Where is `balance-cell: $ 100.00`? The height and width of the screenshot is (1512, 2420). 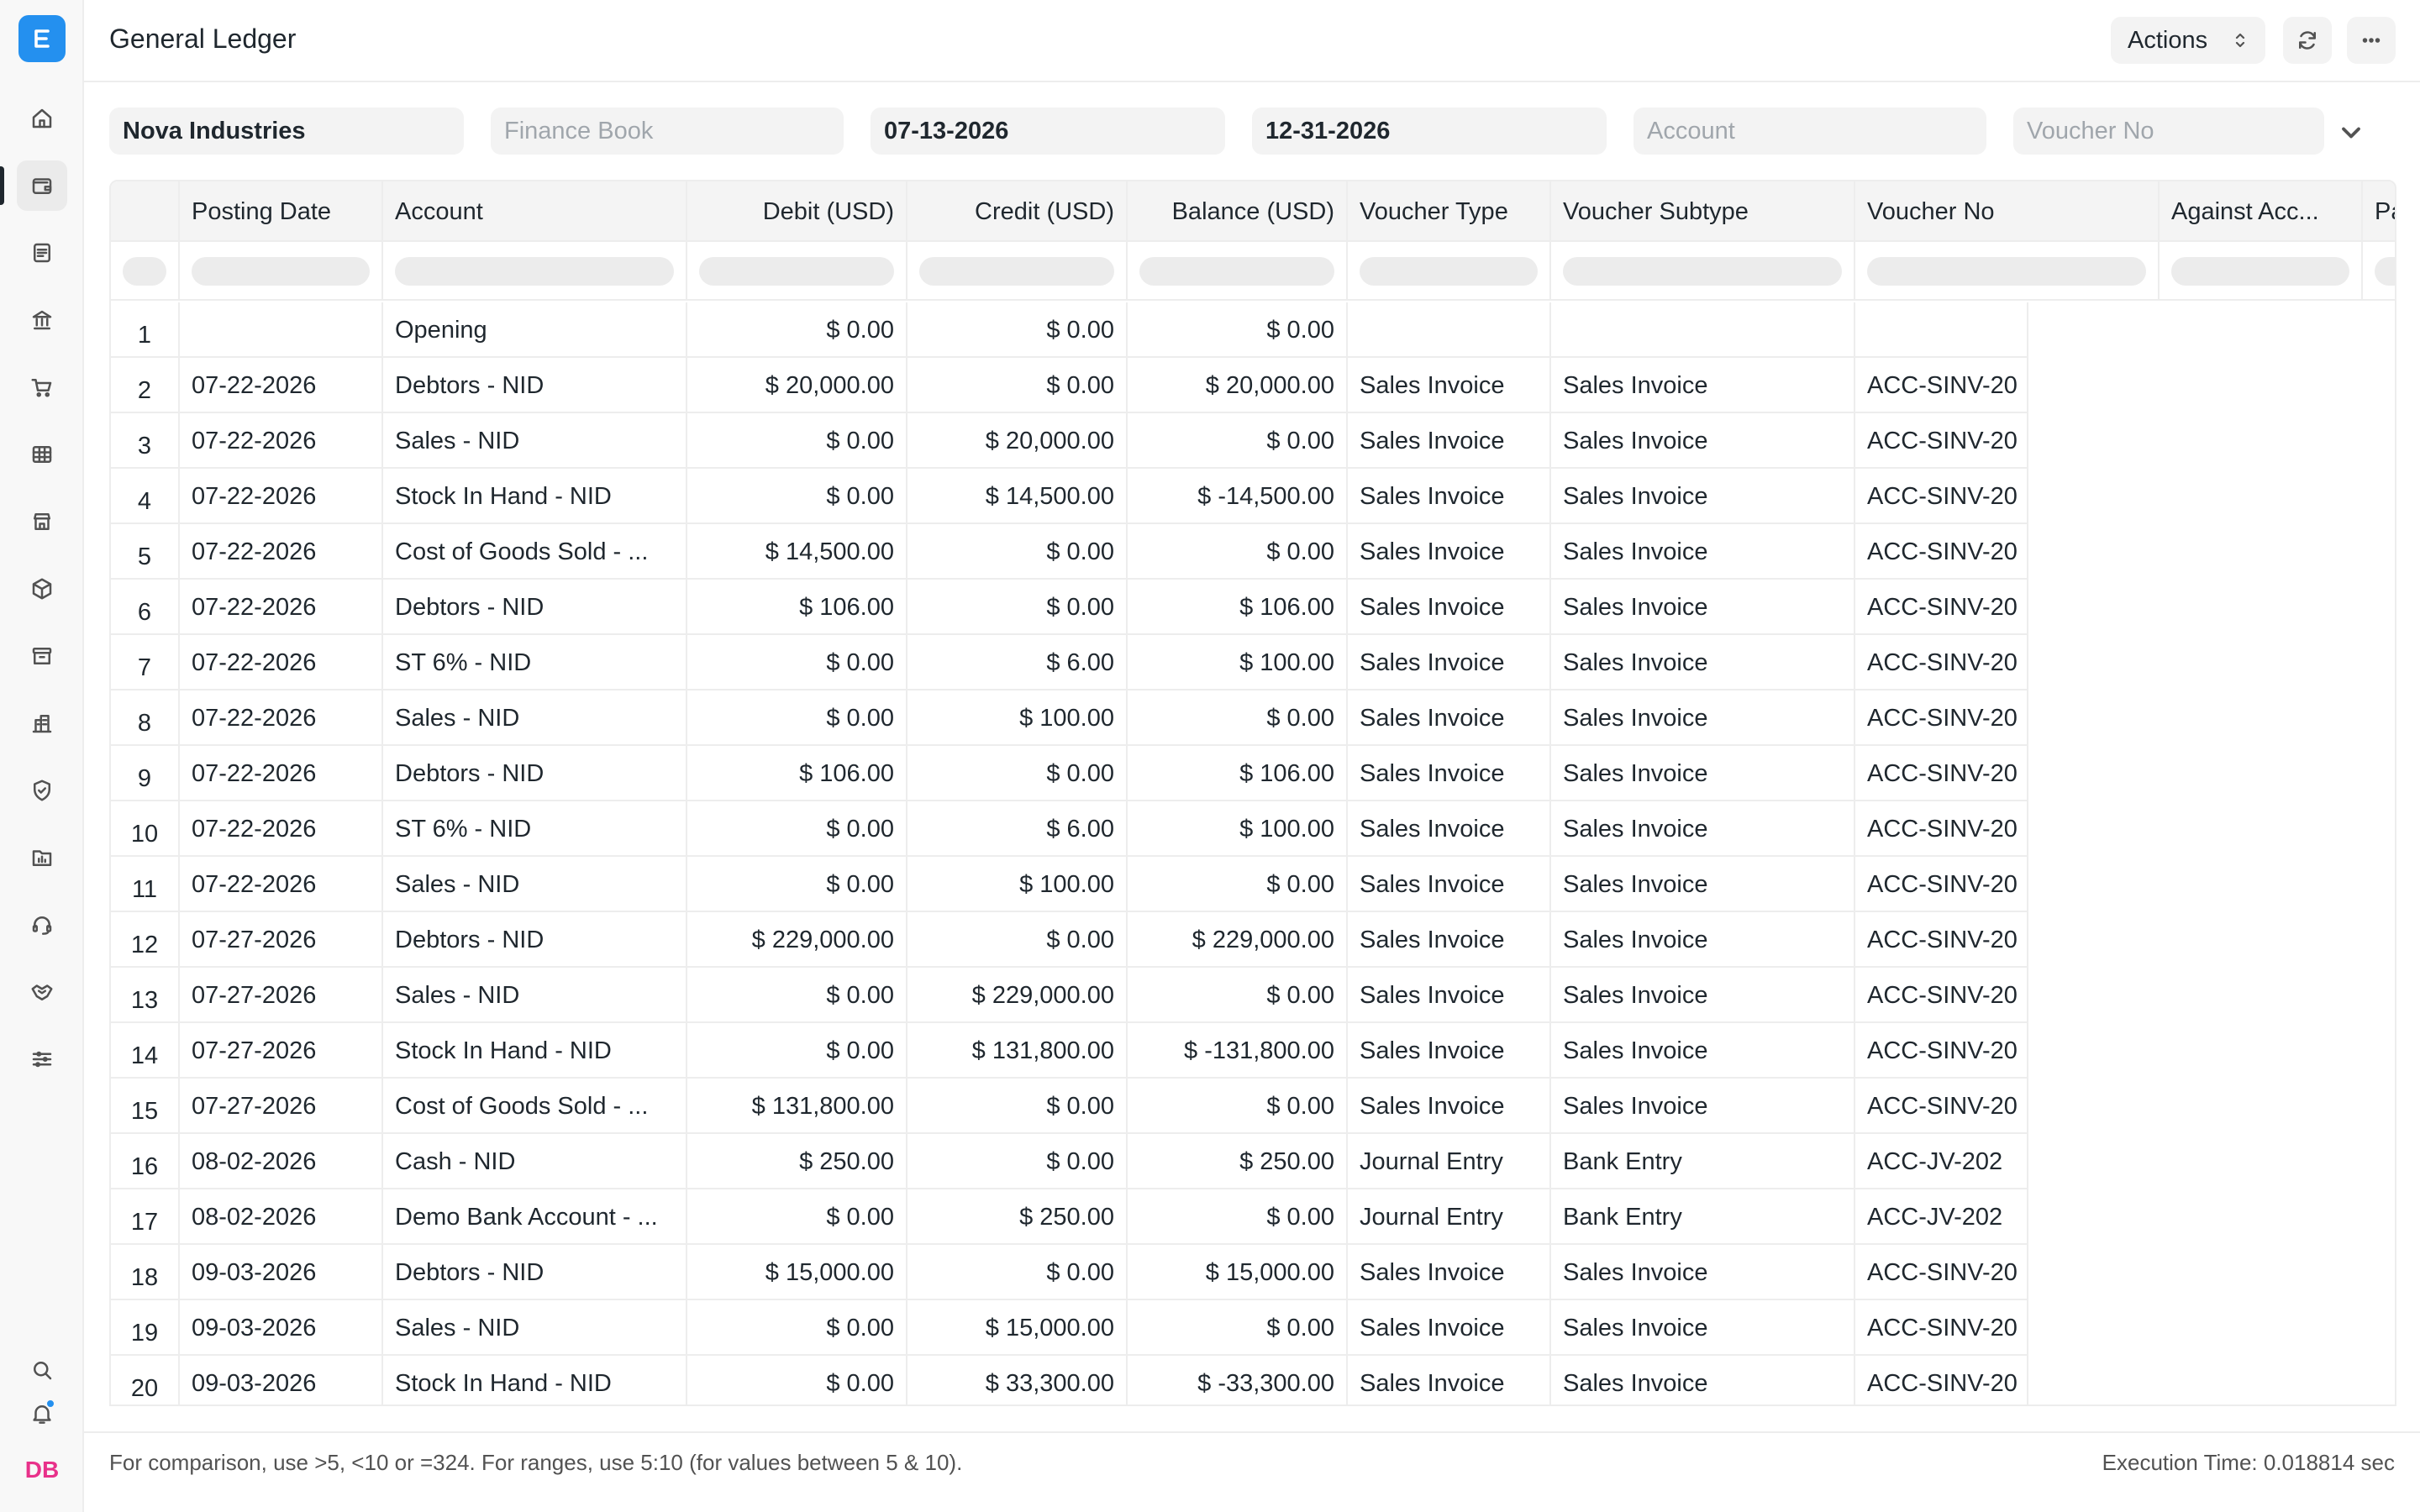 balance-cell: $ 100.00 is located at coordinates (1238, 662).